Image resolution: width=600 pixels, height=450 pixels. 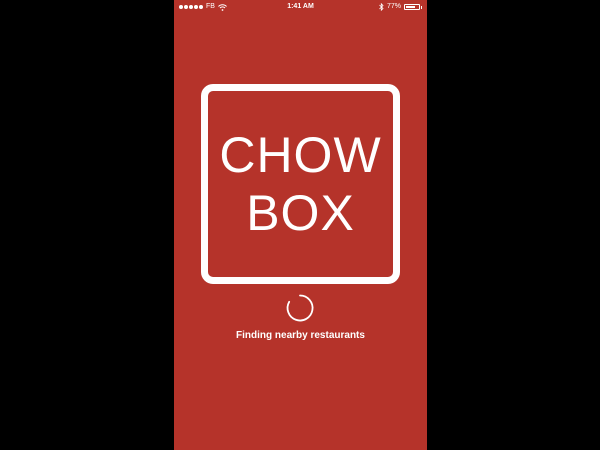 I want to click on battery-icon, so click(x=412, y=7).